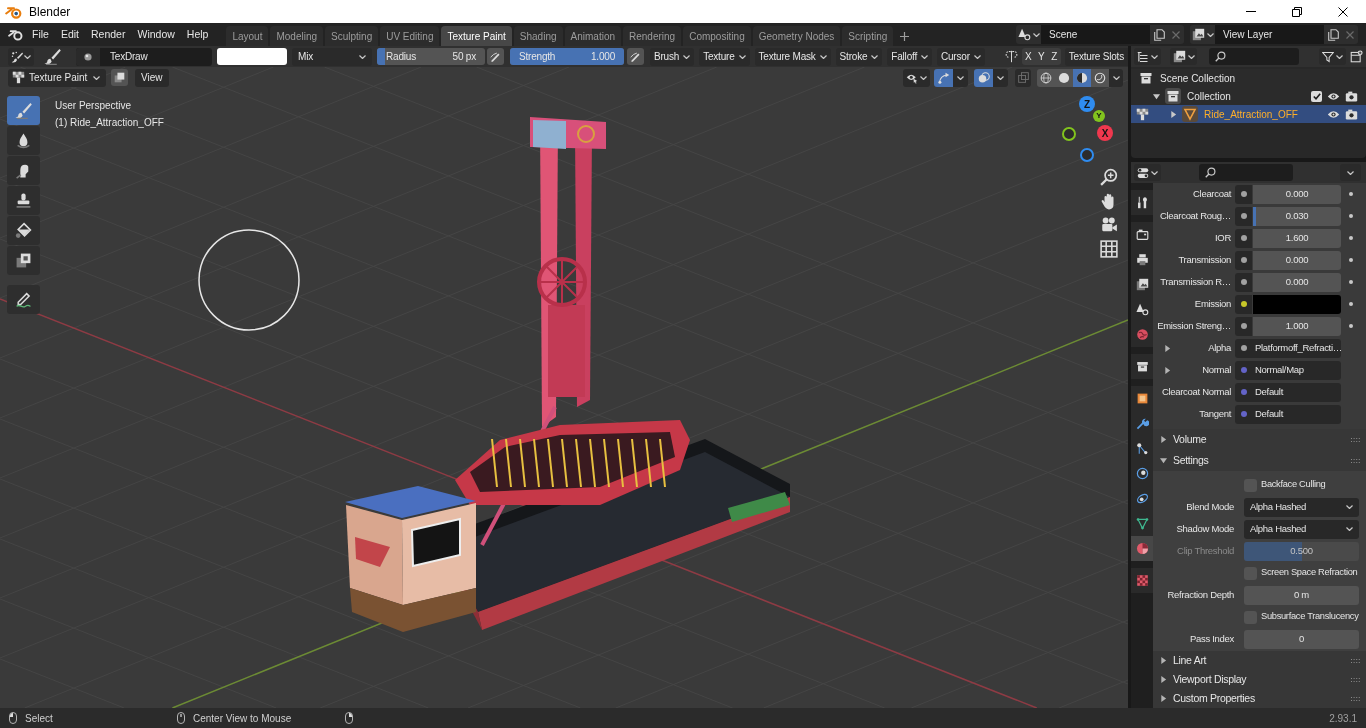 The width and height of the screenshot is (1366, 728). What do you see at coordinates (152, 77) in the screenshot?
I see `view-menu-button: View` at bounding box center [152, 77].